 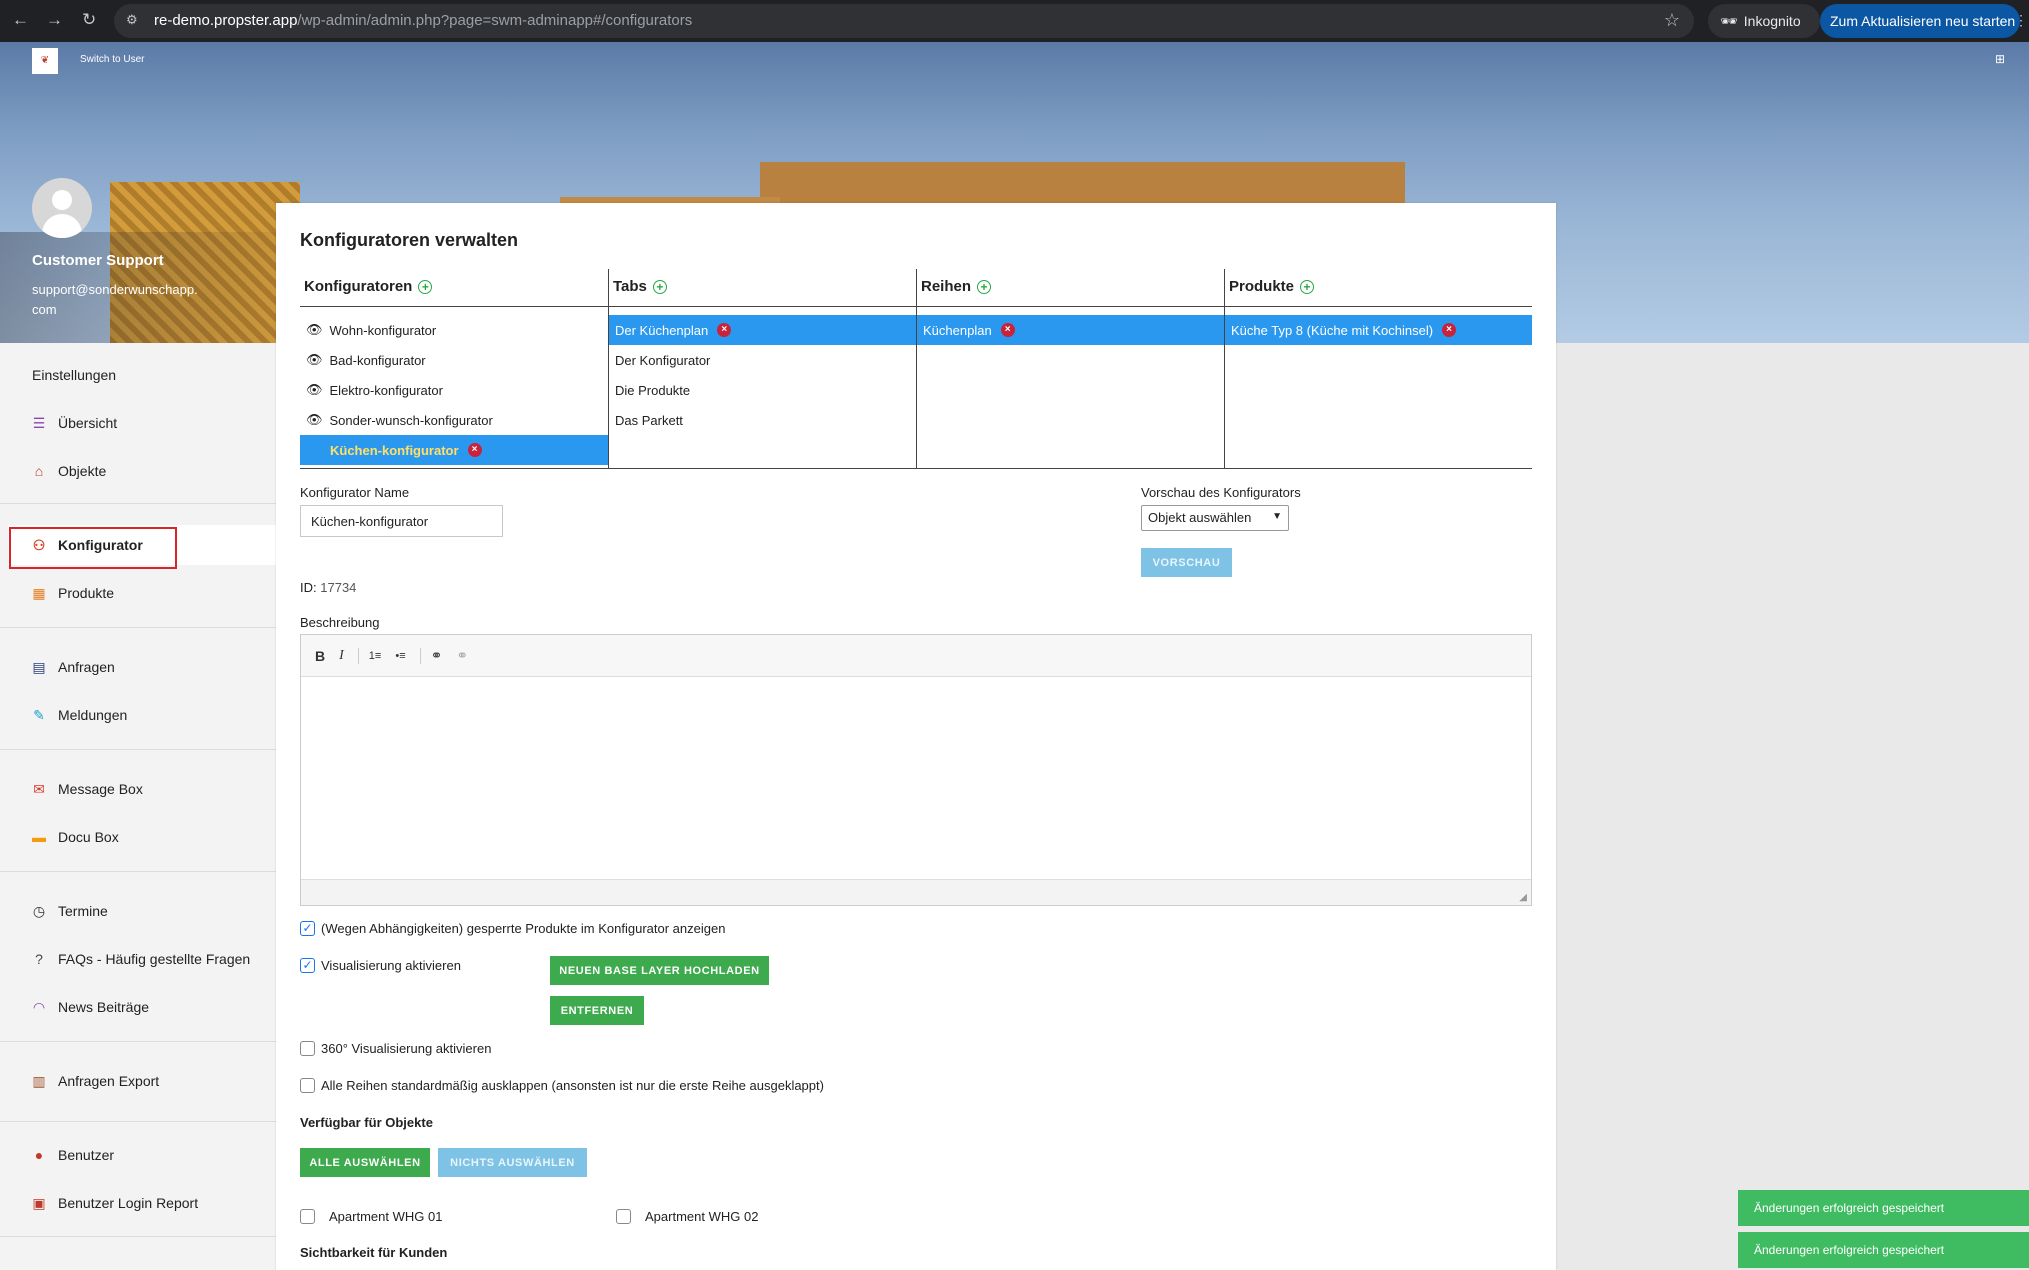 What do you see at coordinates (86, 593) in the screenshot?
I see `sidebar-item-label: Produkte` at bounding box center [86, 593].